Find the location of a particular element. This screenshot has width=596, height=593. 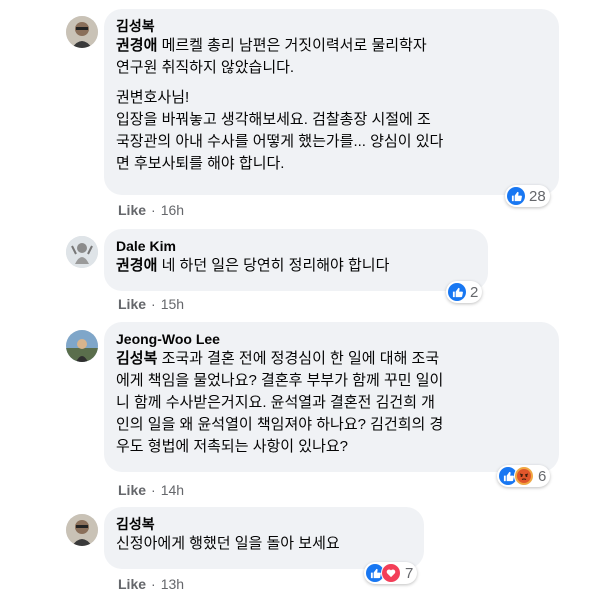

comment-bubble: 김성복 신정아에게 행했던 일을 돌아 보세요 is located at coordinates (264, 538).